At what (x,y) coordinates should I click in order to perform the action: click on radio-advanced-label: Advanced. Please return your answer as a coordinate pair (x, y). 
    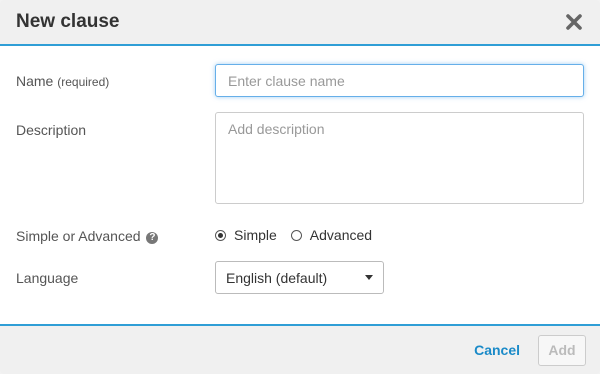
    Looking at the image, I should click on (341, 235).